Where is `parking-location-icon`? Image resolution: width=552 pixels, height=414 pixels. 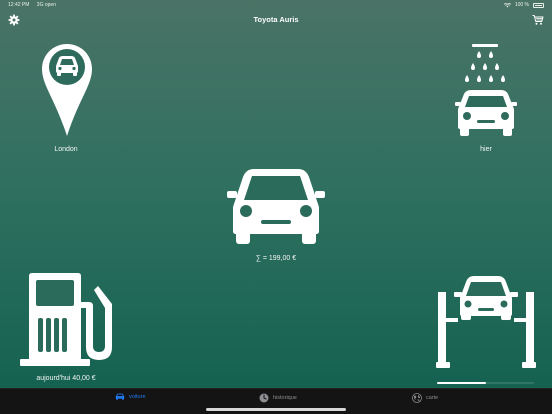
parking-location-icon is located at coordinates (67, 90).